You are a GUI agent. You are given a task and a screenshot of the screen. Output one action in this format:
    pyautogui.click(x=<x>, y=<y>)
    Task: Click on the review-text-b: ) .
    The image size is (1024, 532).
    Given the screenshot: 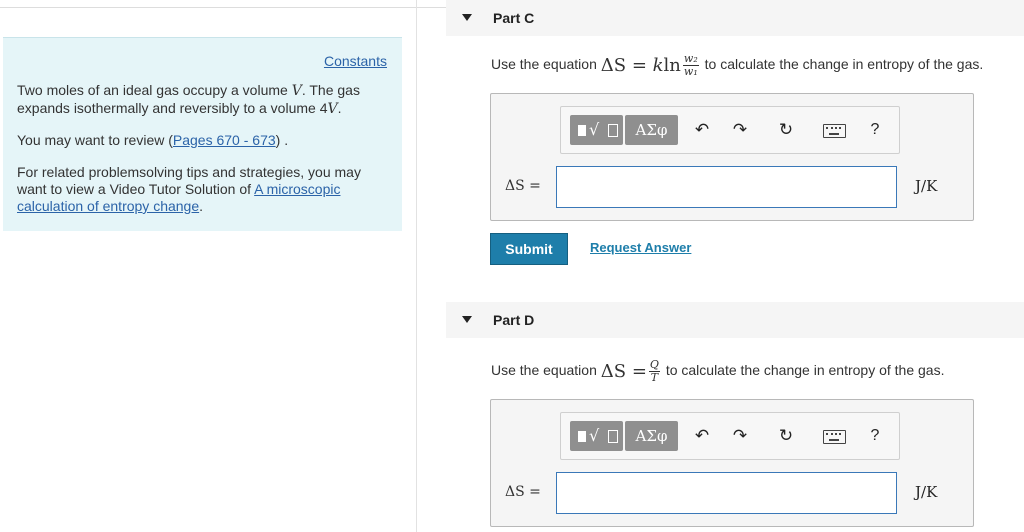 What is the action you would take?
    pyautogui.click(x=282, y=140)
    